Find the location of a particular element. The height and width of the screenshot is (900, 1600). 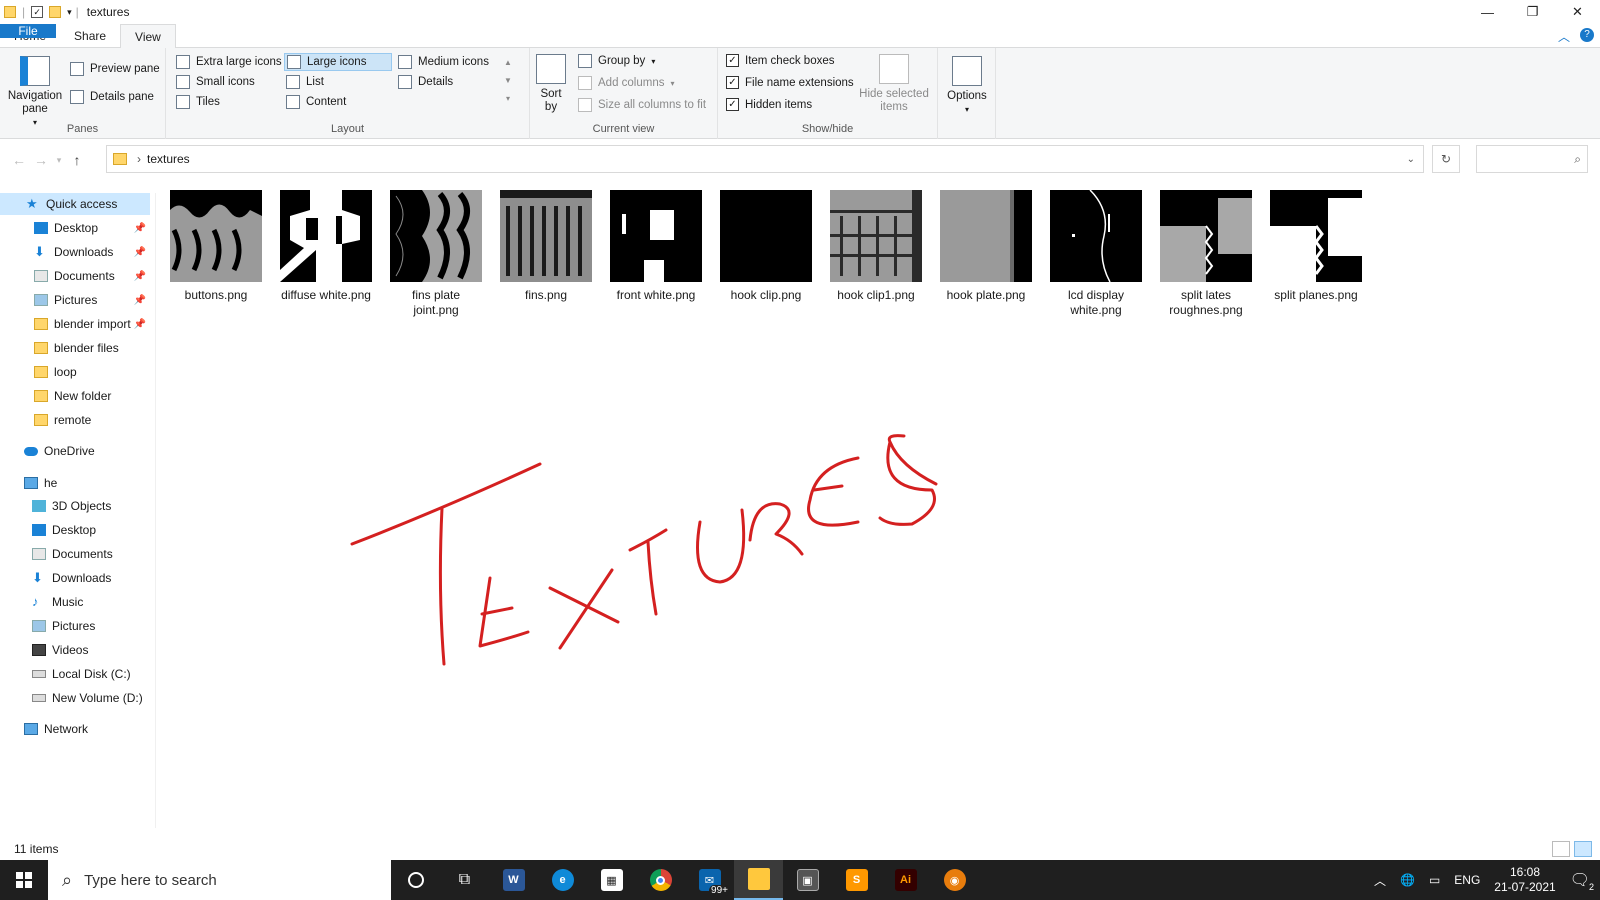

file-item: front white.png is located at coordinates (656, 246).